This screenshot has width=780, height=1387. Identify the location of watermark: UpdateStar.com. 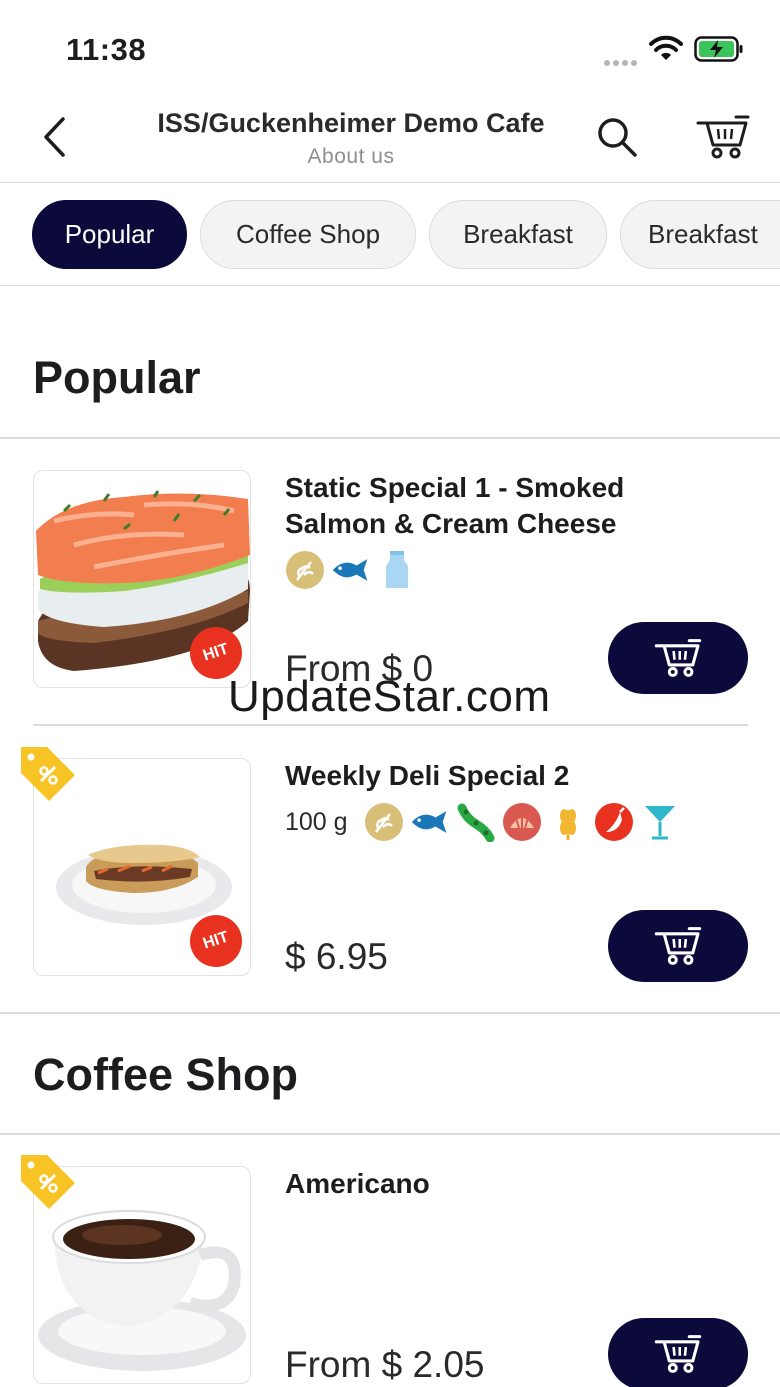
(389, 696).